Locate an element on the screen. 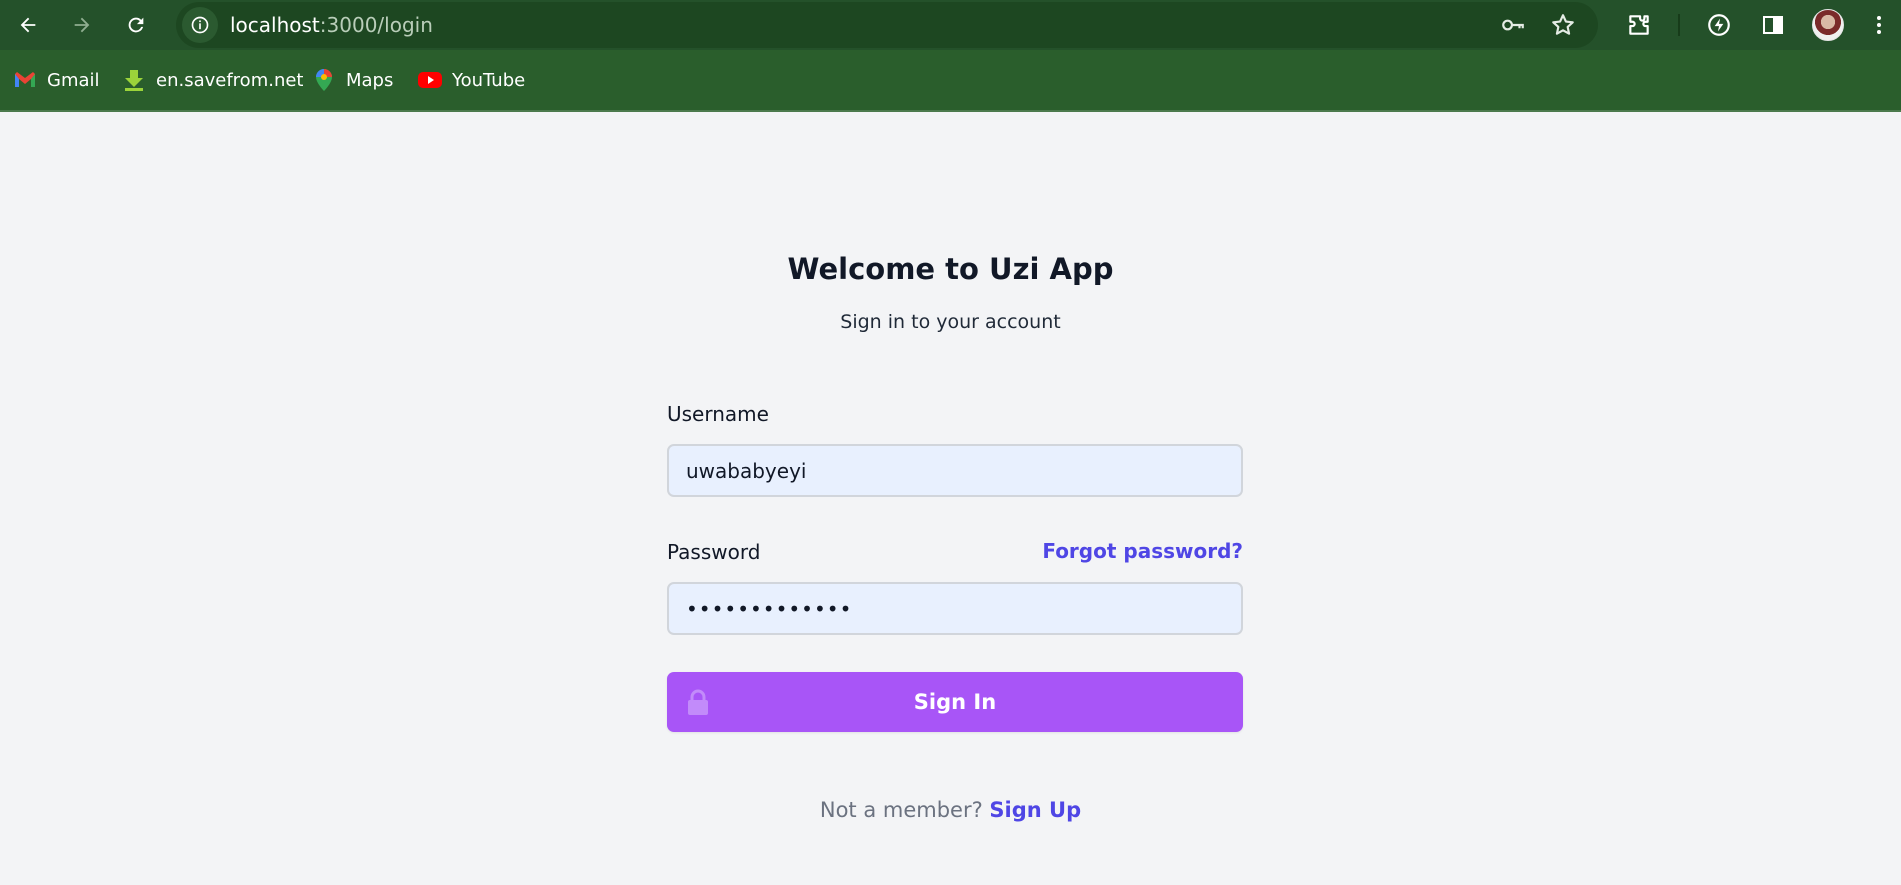  lock-icon is located at coordinates (698, 702).